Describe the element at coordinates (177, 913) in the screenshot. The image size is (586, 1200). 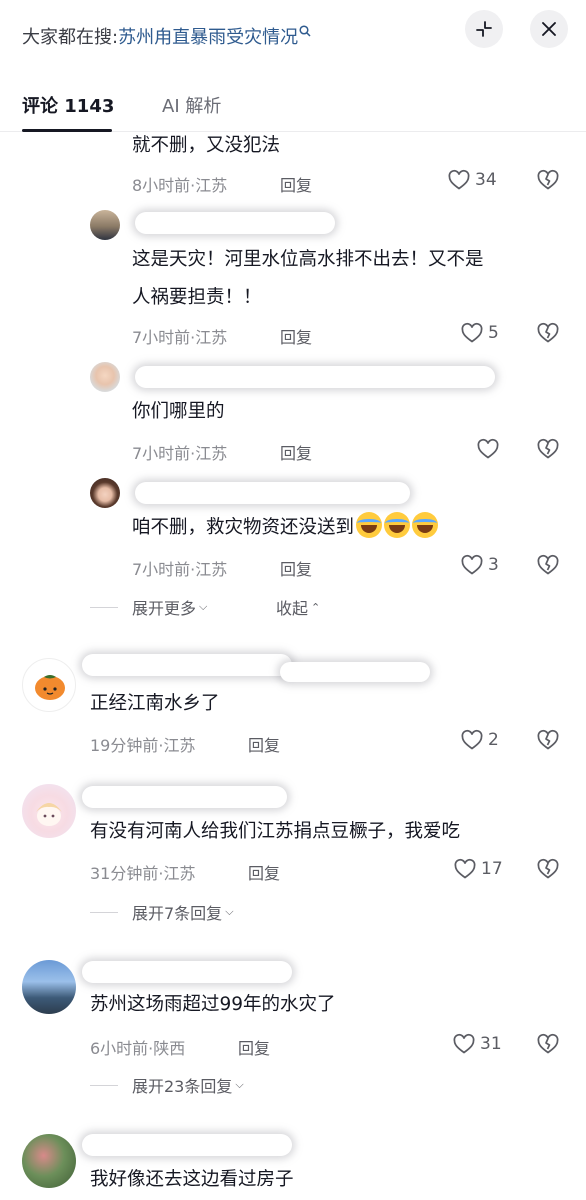
I see `expand-replies-label: 展开7条回复` at that location.